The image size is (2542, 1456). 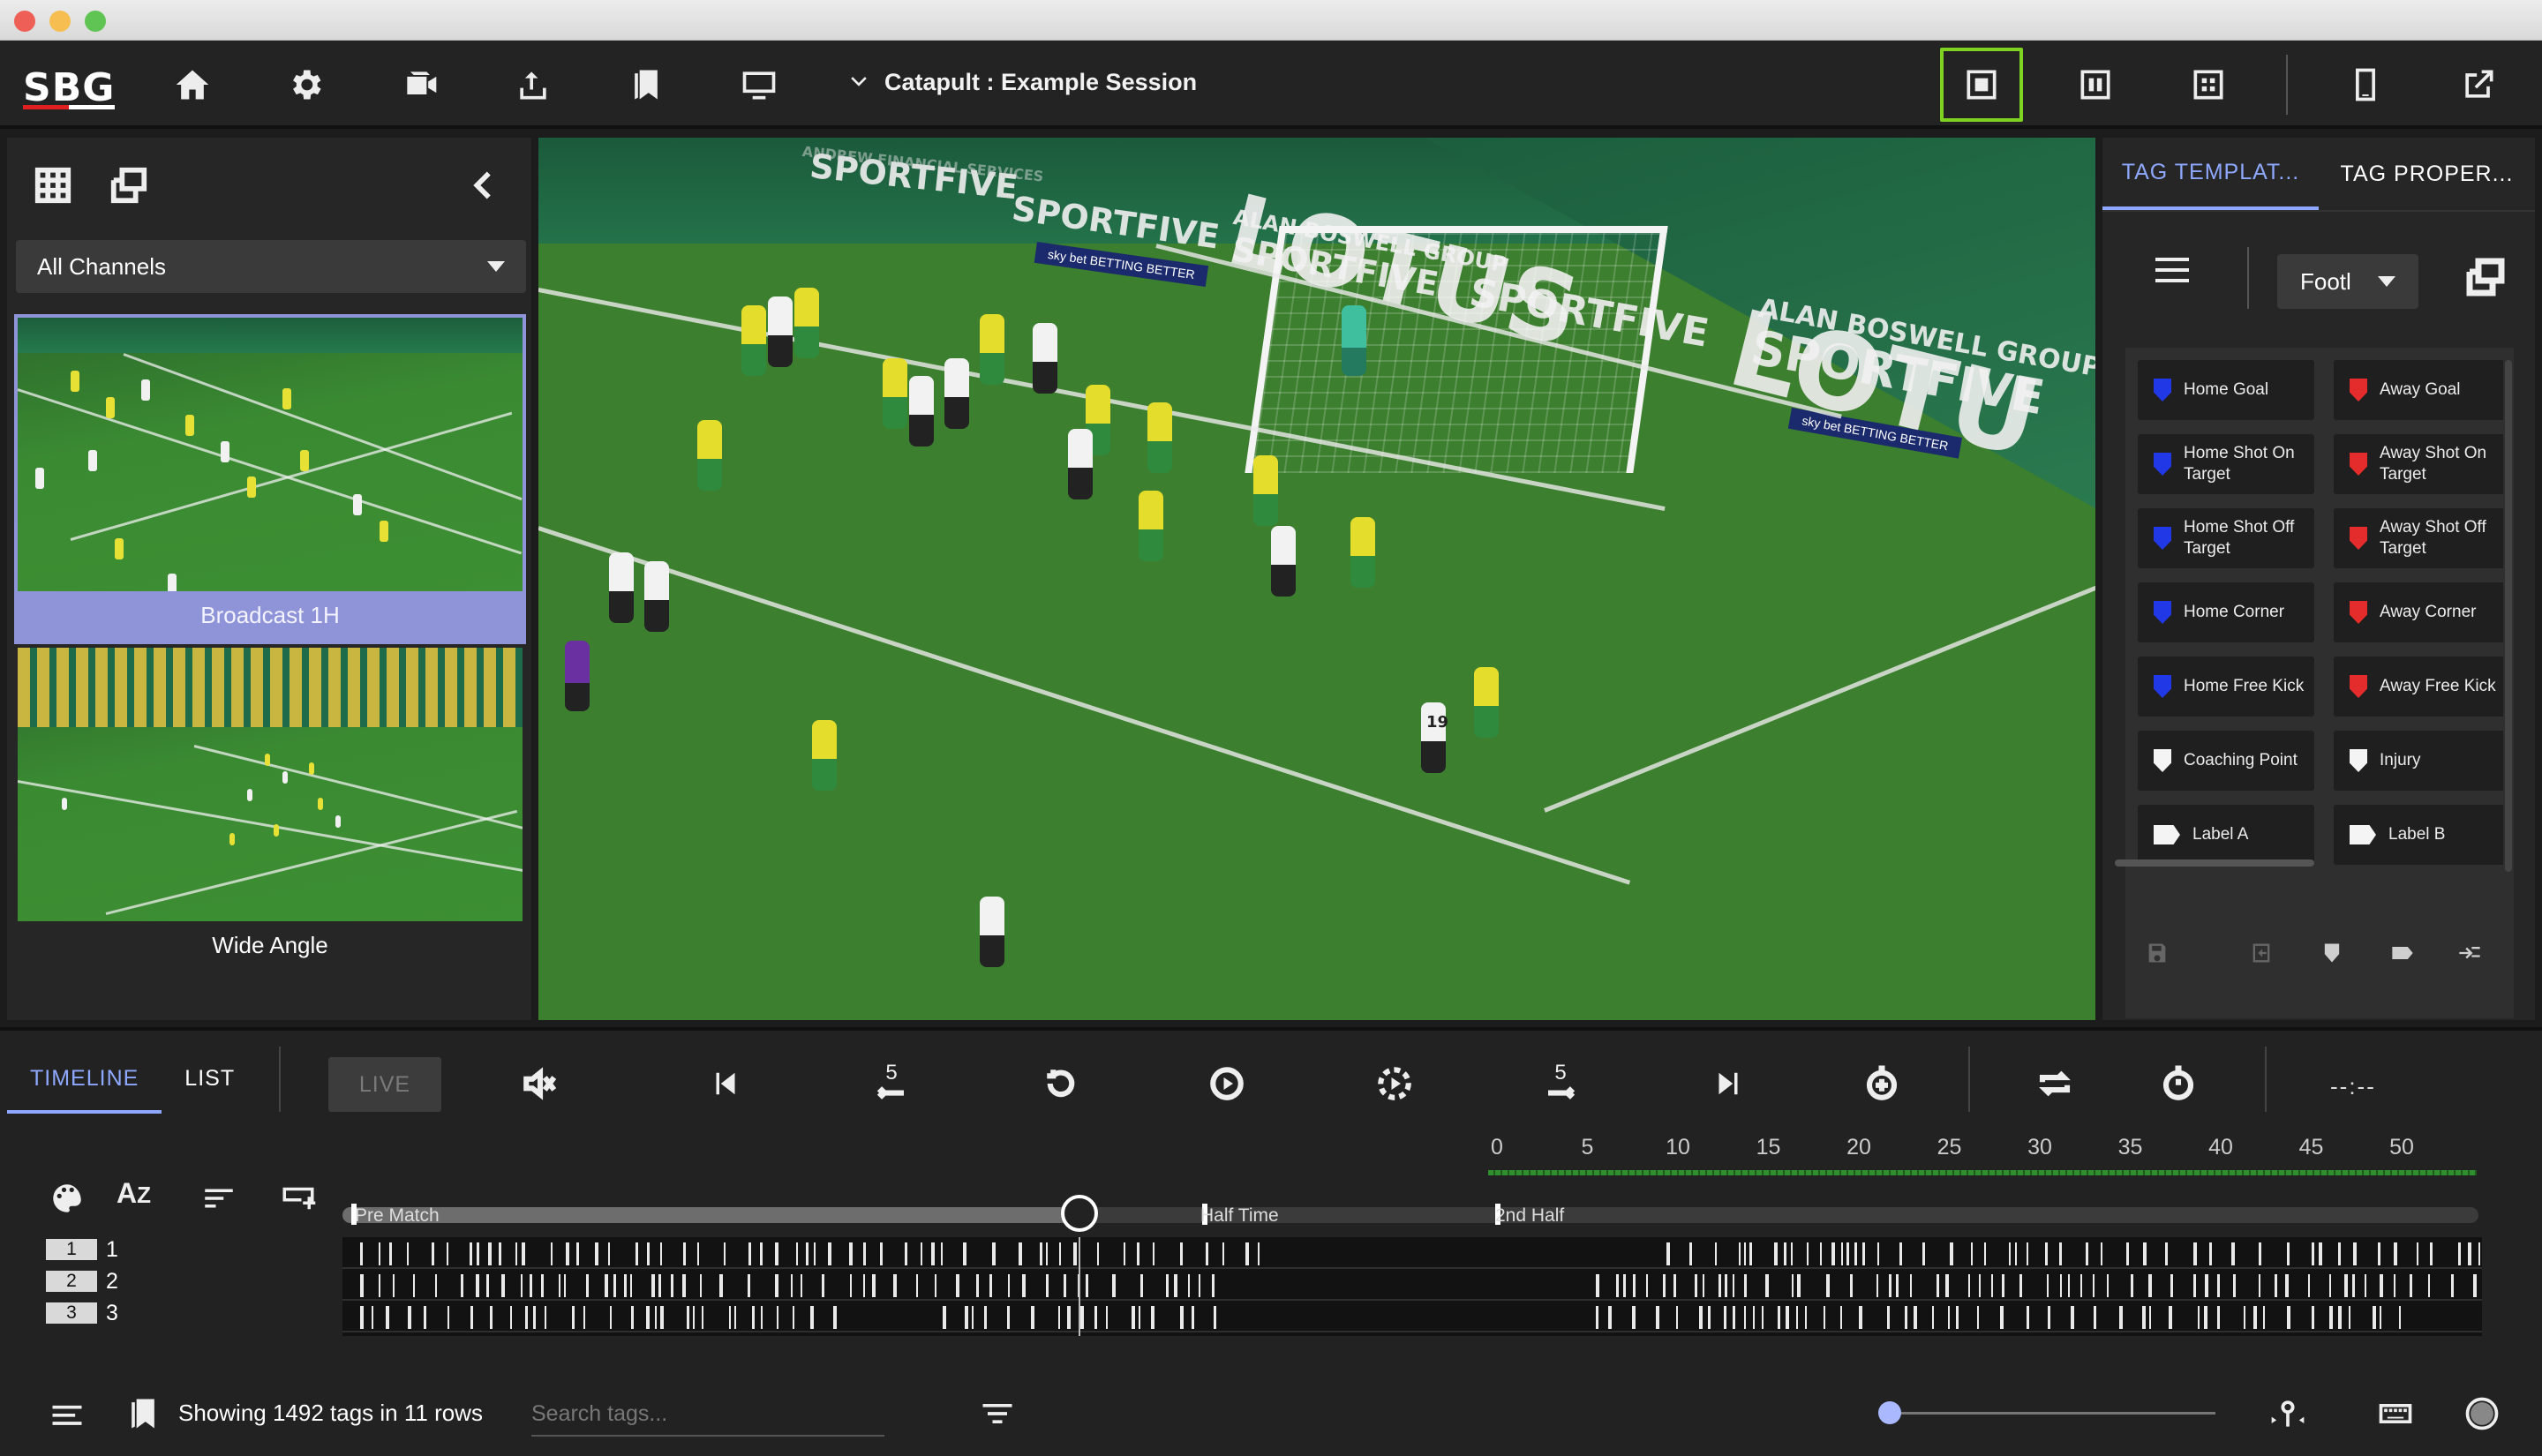 I want to click on camera-button, so click(x=420, y=84).